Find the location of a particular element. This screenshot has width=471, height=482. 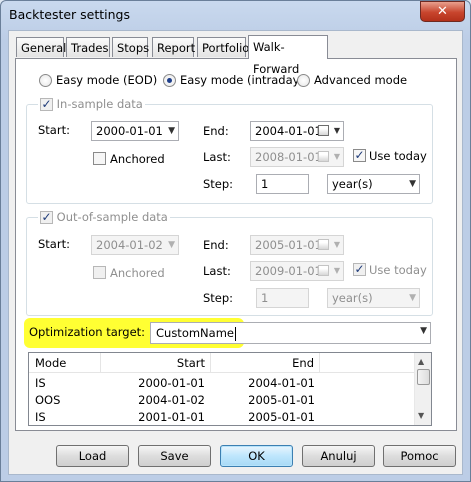

tab-portfolio: Portfolio is located at coordinates (223, 47).